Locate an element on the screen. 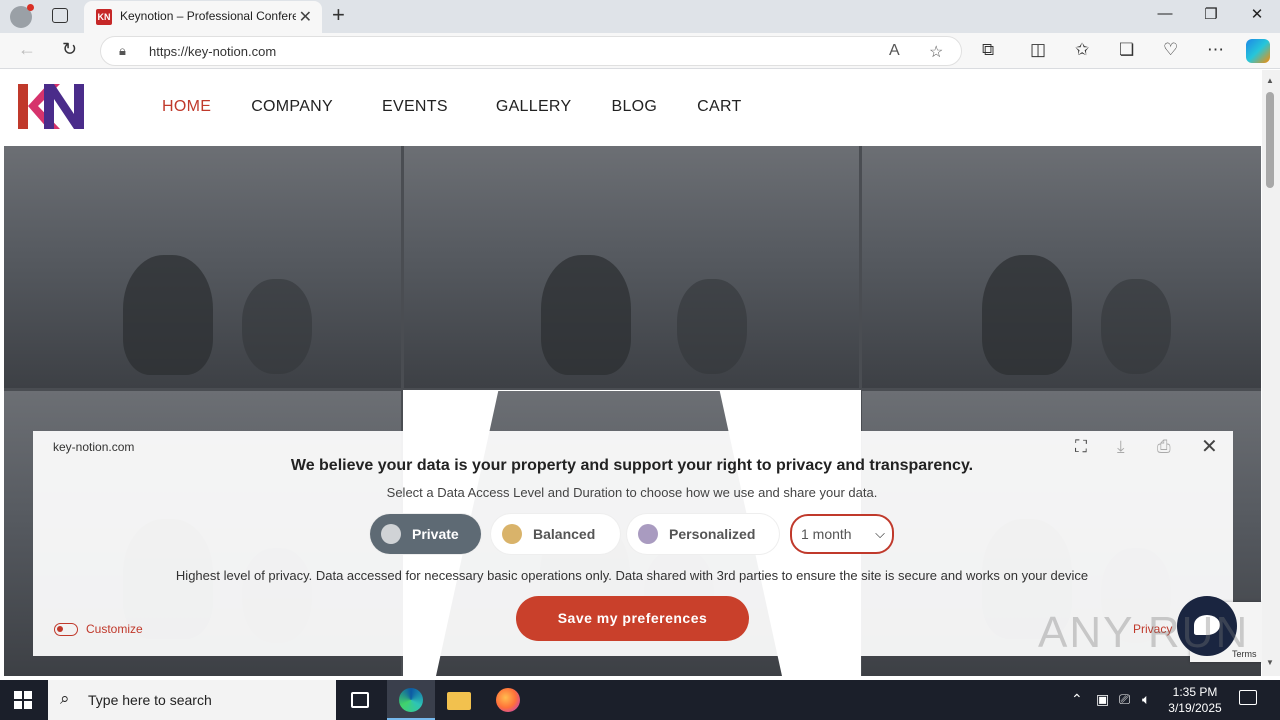 The width and height of the screenshot is (1280, 720). edge-app-icon is located at coordinates (411, 700).